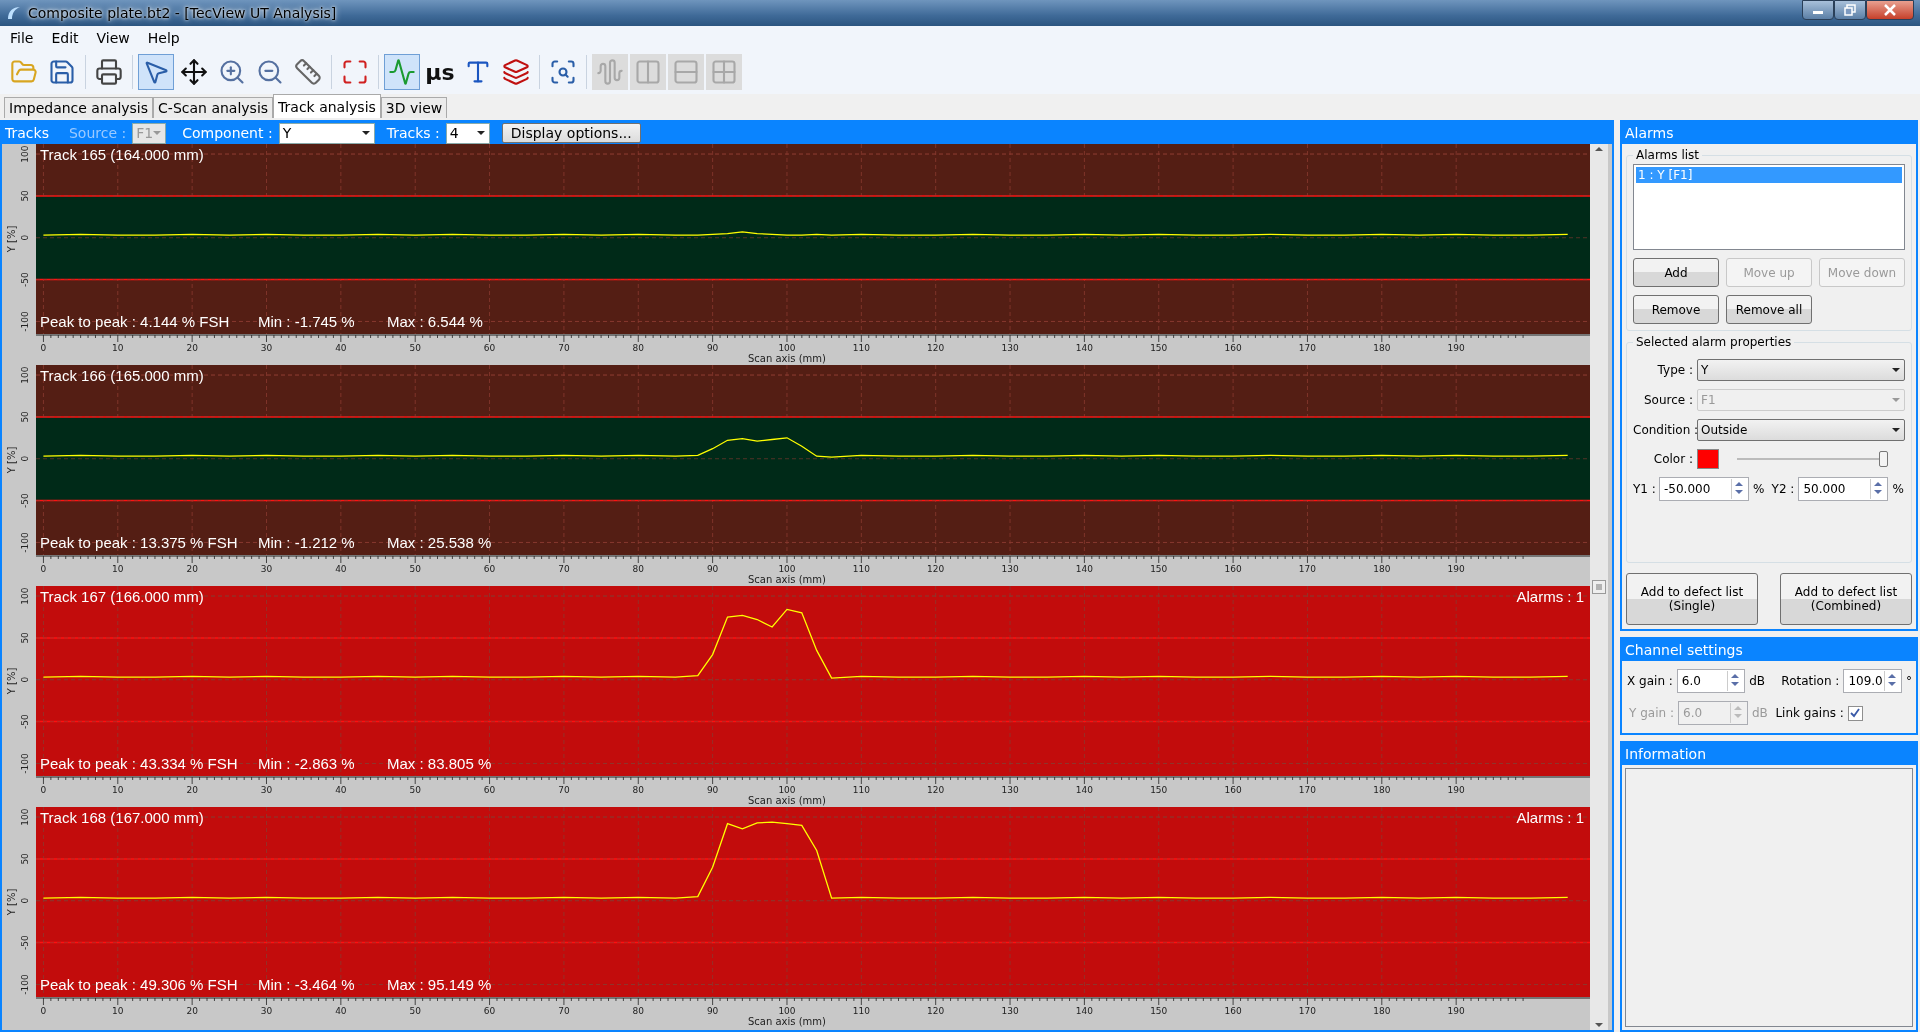 The image size is (1920, 1032). I want to click on alarm-button: Remove, so click(1676, 309).